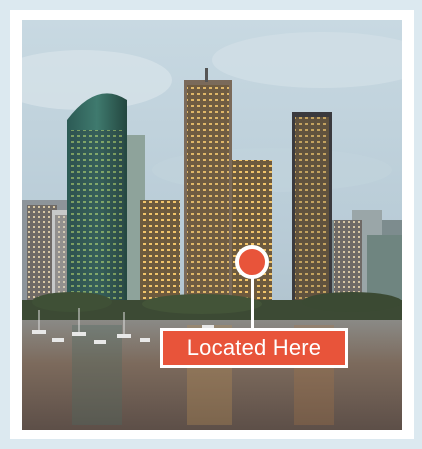 The image size is (422, 449). What do you see at coordinates (252, 303) in the screenshot?
I see `pin-connector-line` at bounding box center [252, 303].